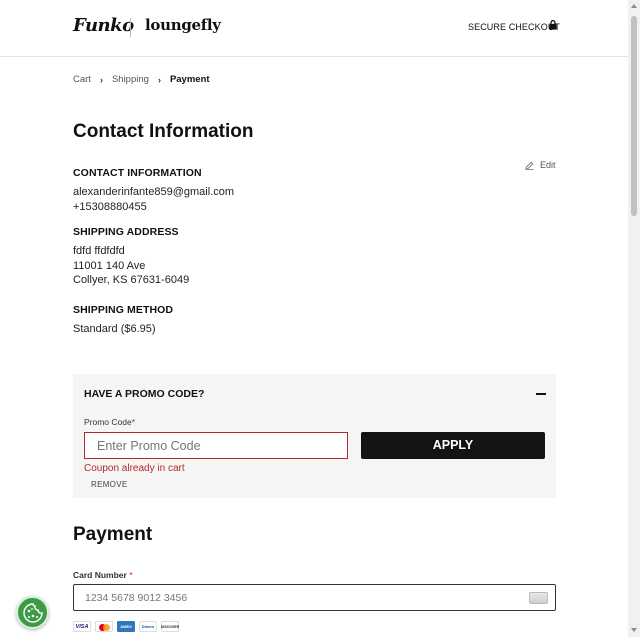  I want to click on payment-title: Payment, so click(113, 534).